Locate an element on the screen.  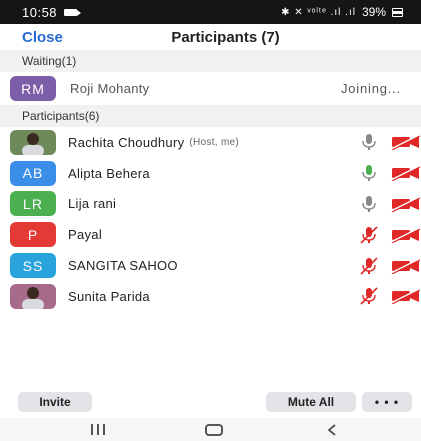
participant-name: Roji Mohanty is located at coordinates (110, 88).